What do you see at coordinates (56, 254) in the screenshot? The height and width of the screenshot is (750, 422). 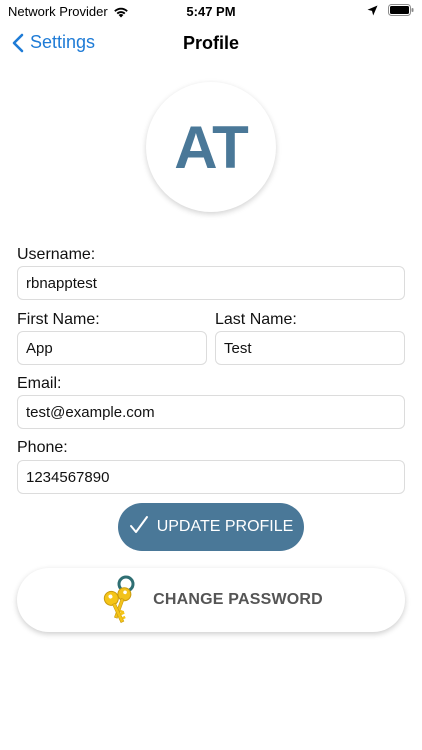 I see `username-label: Username:` at bounding box center [56, 254].